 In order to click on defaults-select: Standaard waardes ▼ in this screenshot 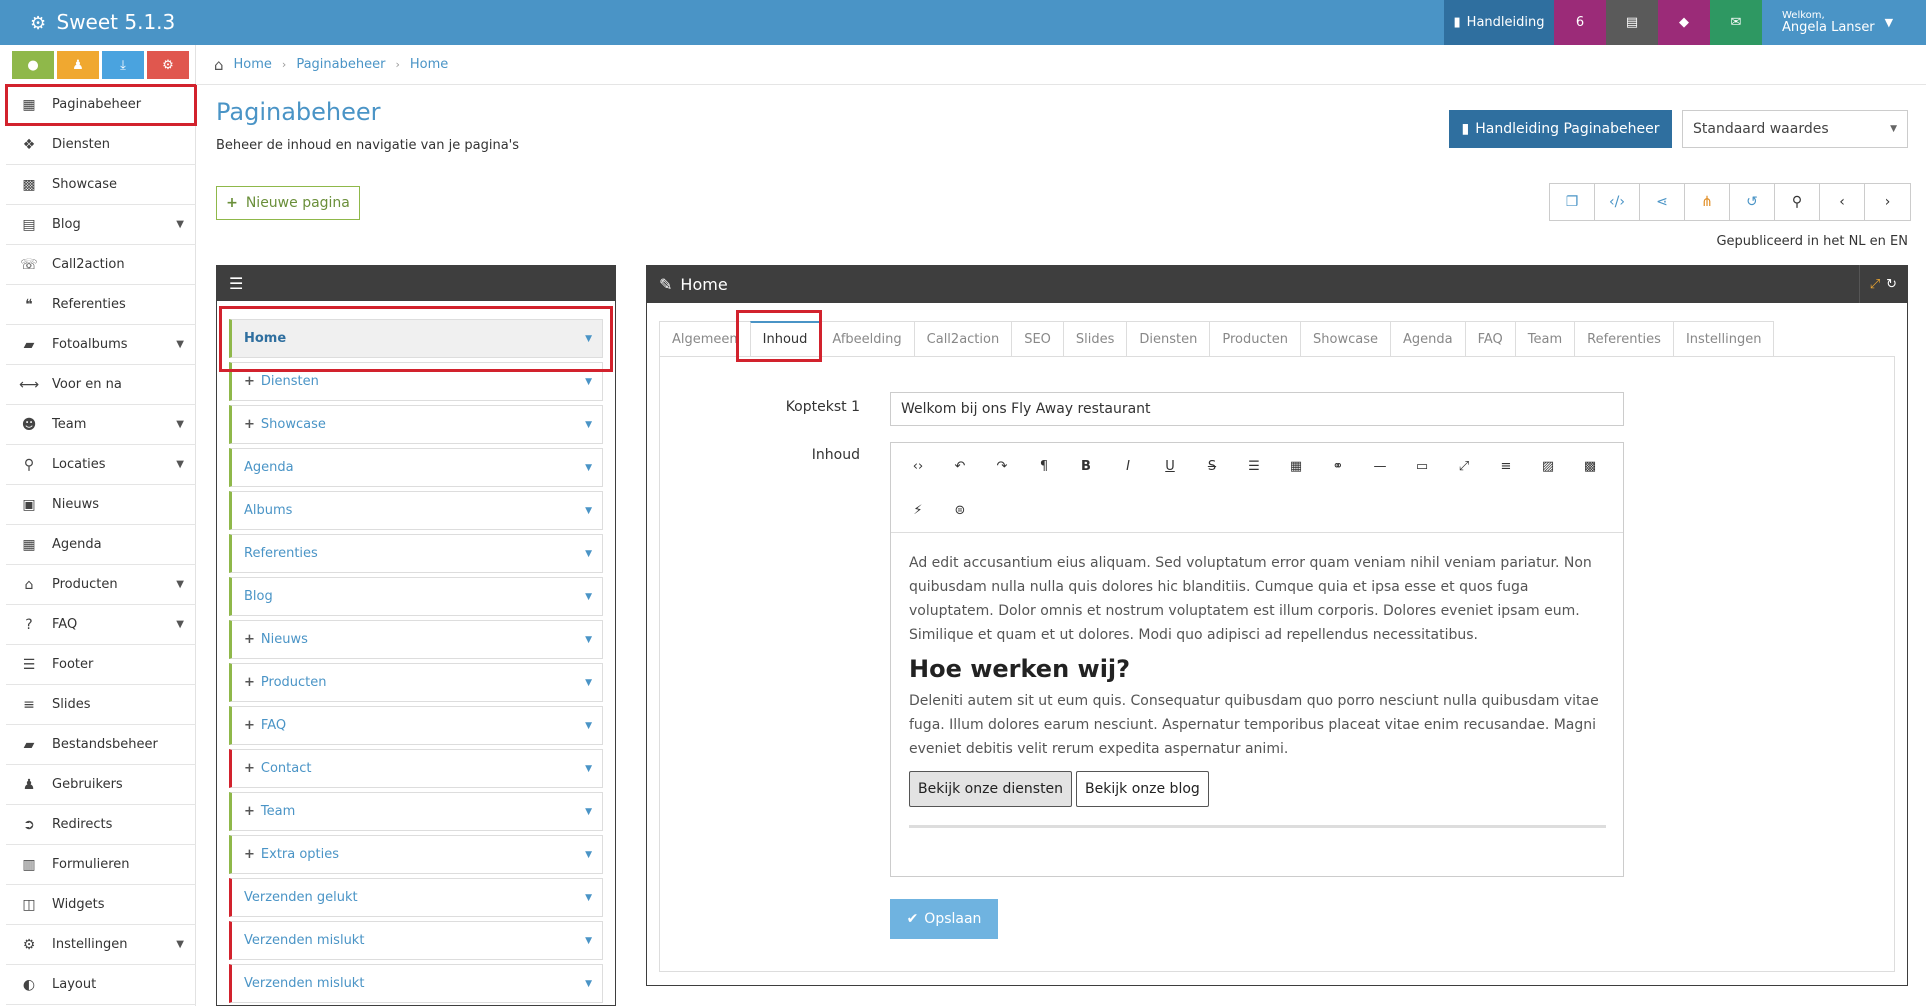, I will do `click(1795, 129)`.